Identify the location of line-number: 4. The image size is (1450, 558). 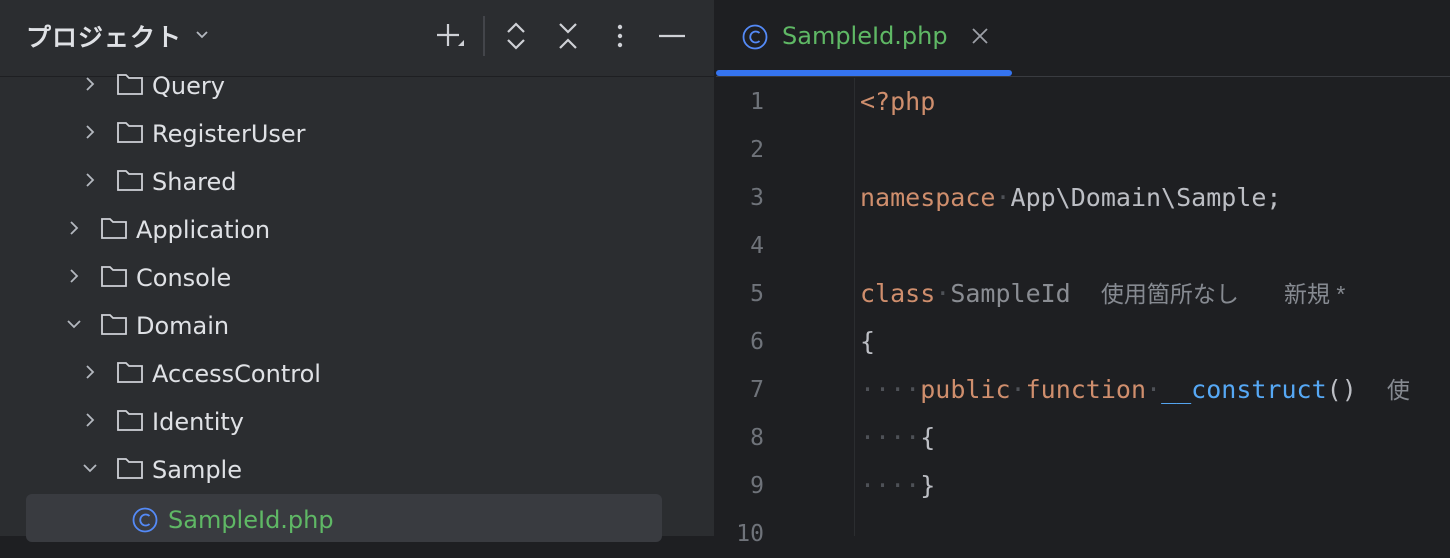
(757, 246).